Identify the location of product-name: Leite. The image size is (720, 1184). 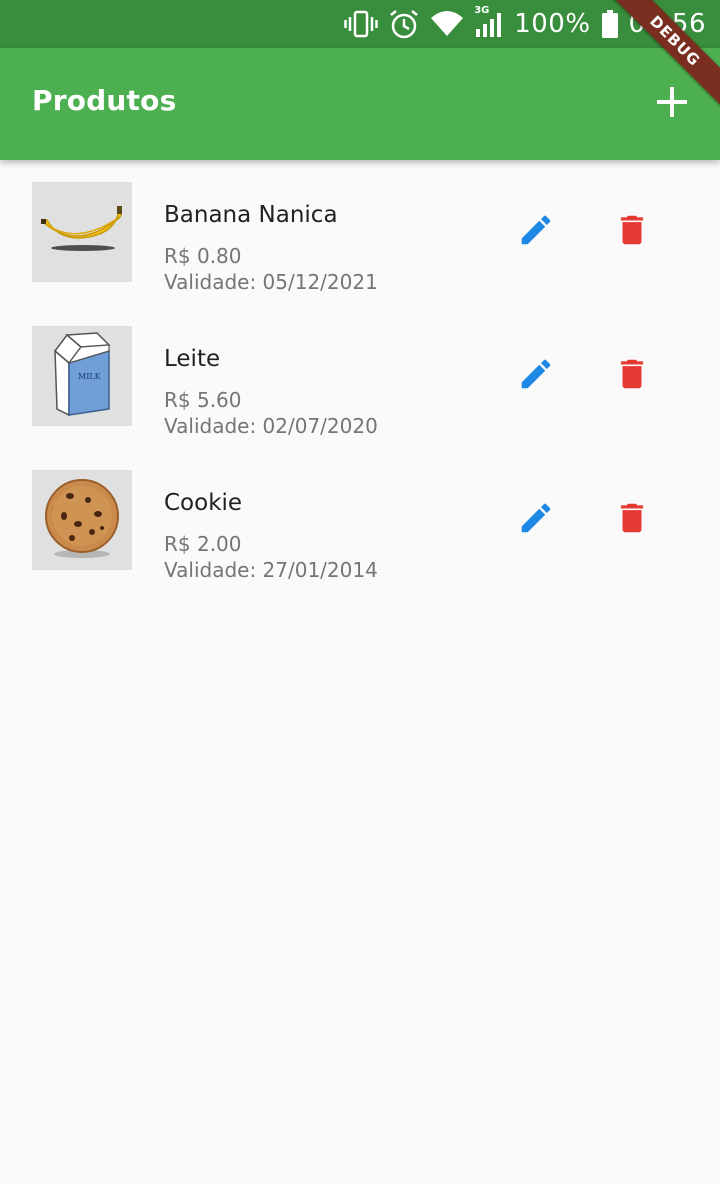
(192, 359).